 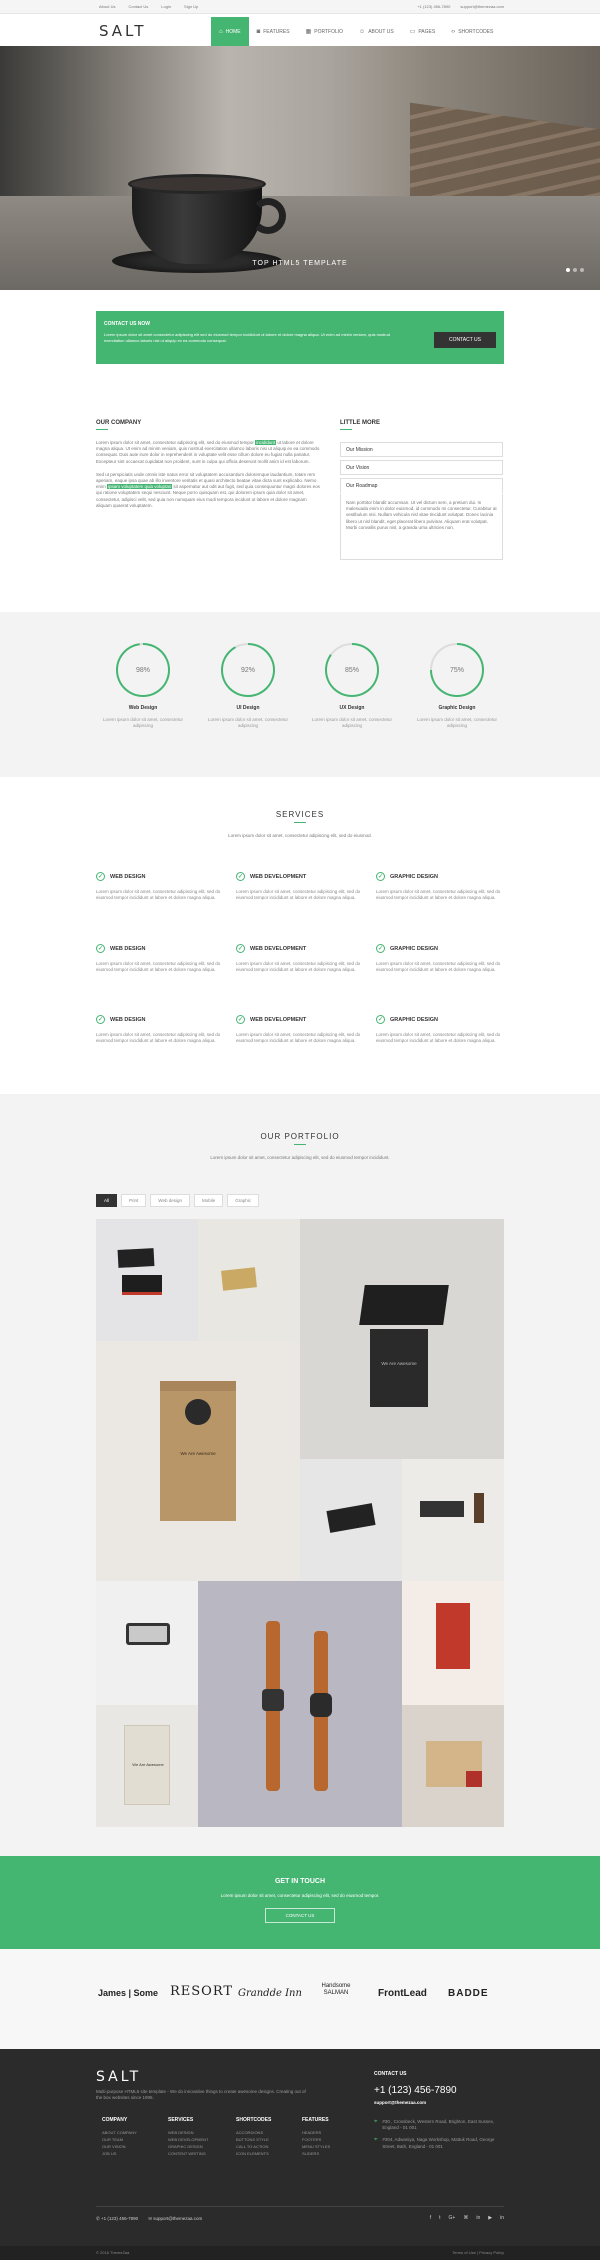 What do you see at coordinates (360, 425) in the screenshot?
I see `little-more-heading: Little More` at bounding box center [360, 425].